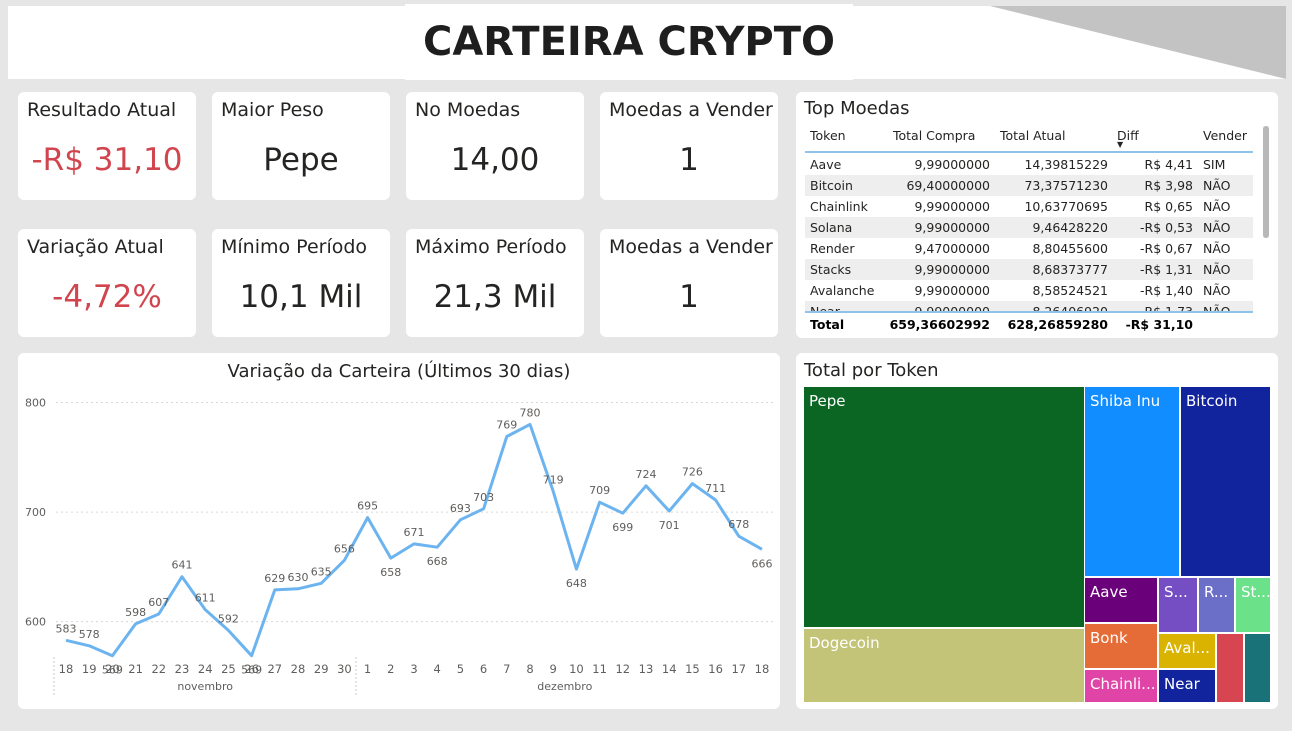 The height and width of the screenshot is (731, 1292). What do you see at coordinates (553, 669) in the screenshot?
I see `x-tick-label: 9` at bounding box center [553, 669].